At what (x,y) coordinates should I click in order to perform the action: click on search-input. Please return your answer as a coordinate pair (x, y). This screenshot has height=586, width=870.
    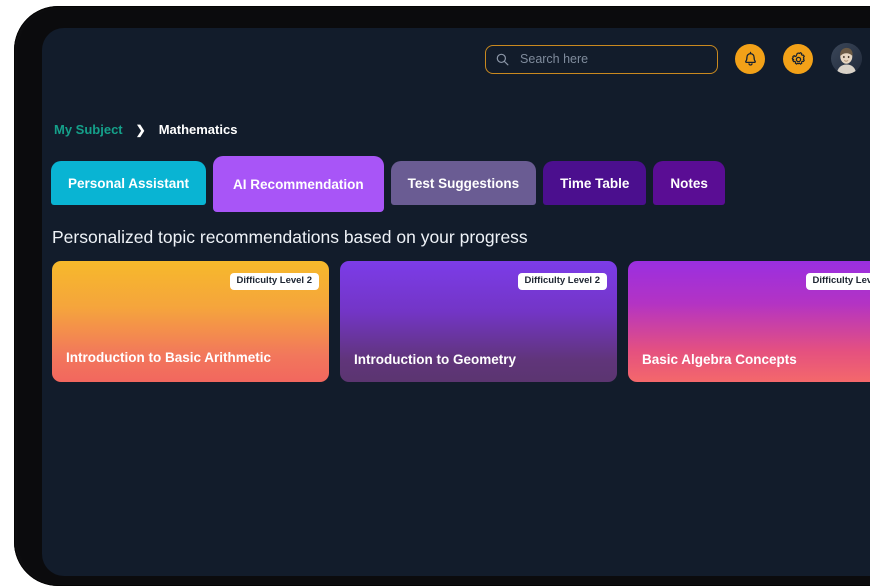
    Looking at the image, I should click on (613, 59).